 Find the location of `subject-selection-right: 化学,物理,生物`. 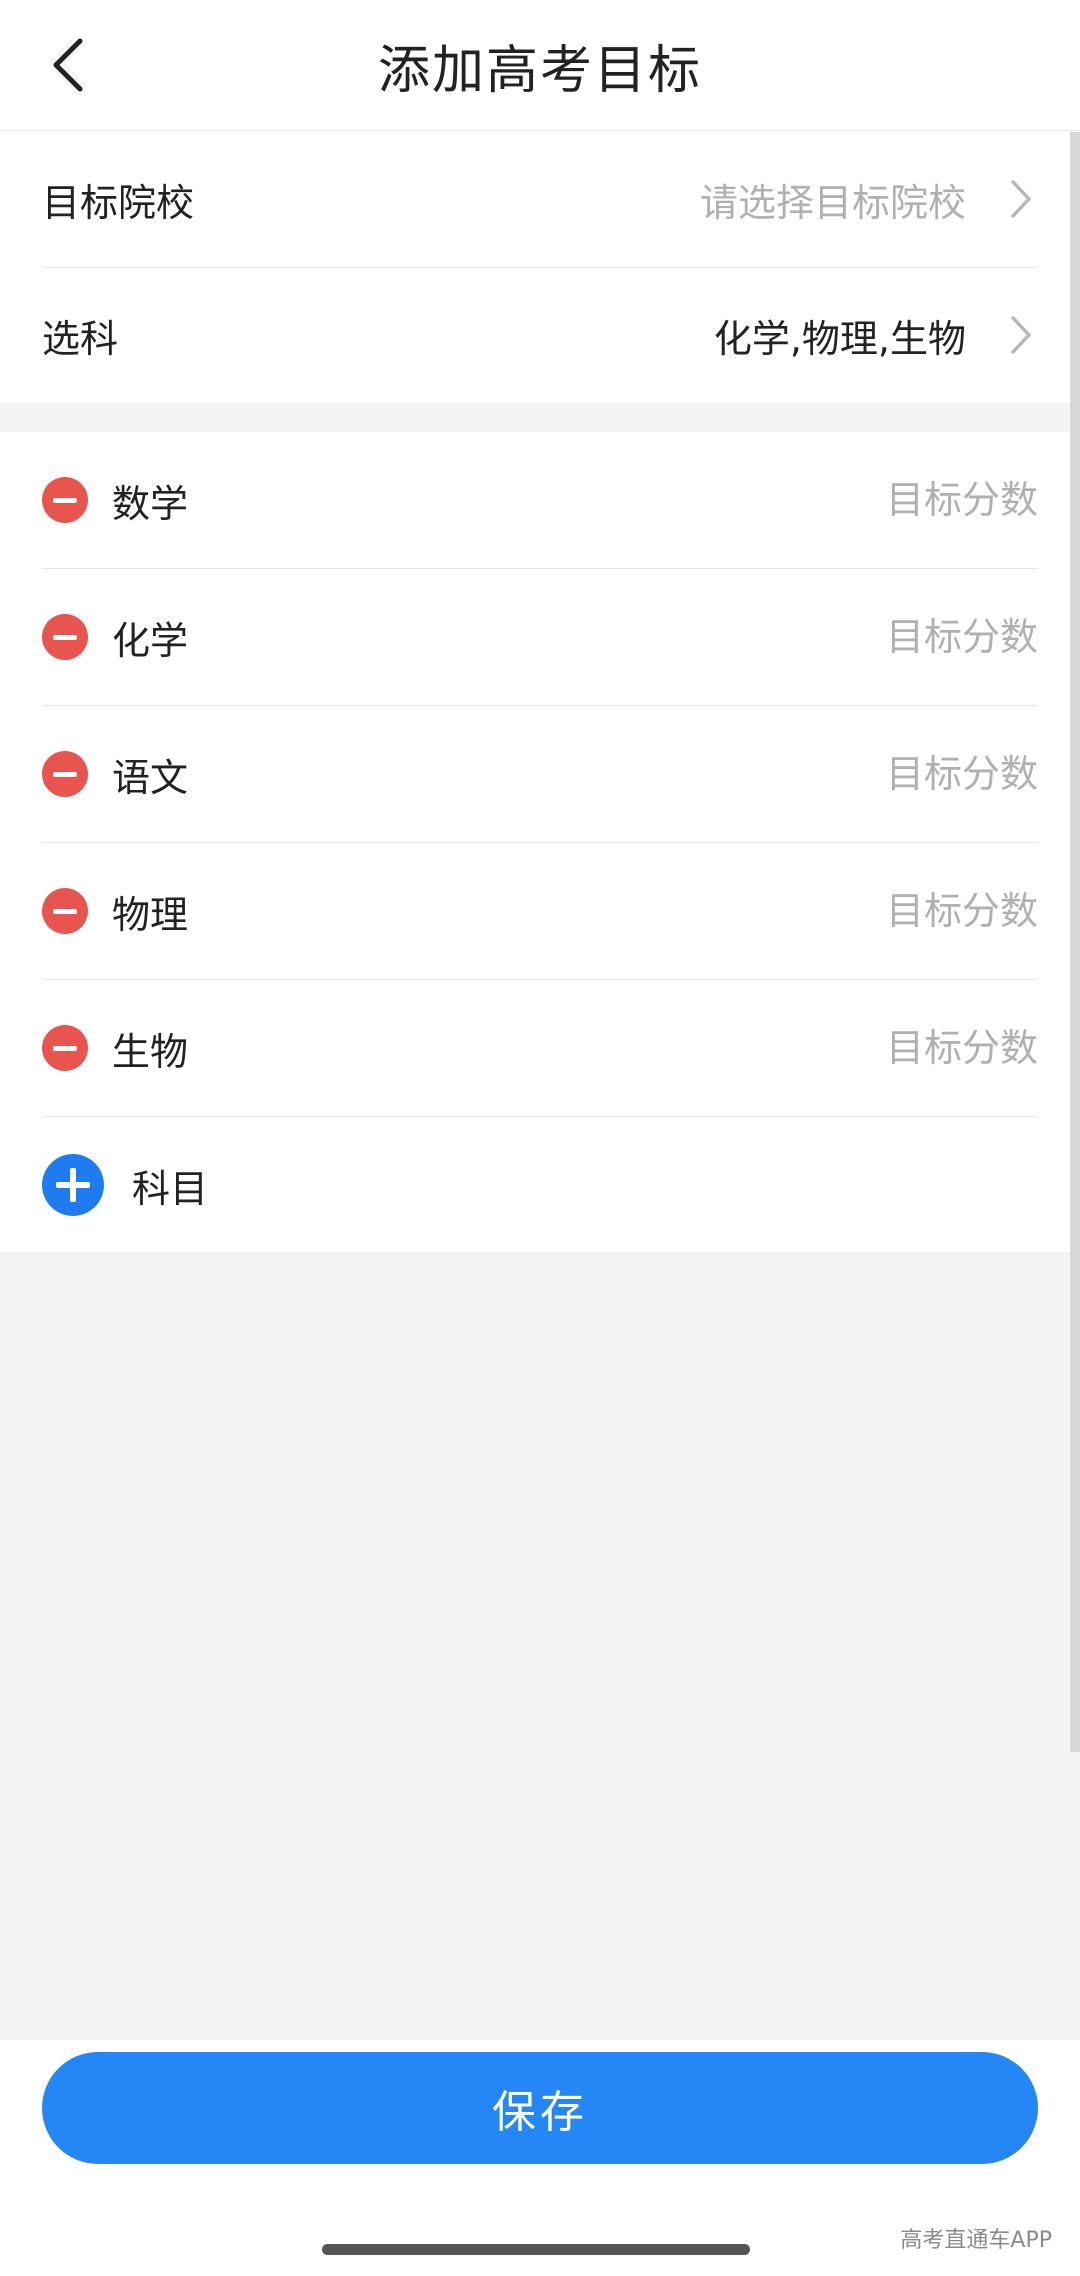

subject-selection-right: 化学,物理,生物 is located at coordinates (876, 335).